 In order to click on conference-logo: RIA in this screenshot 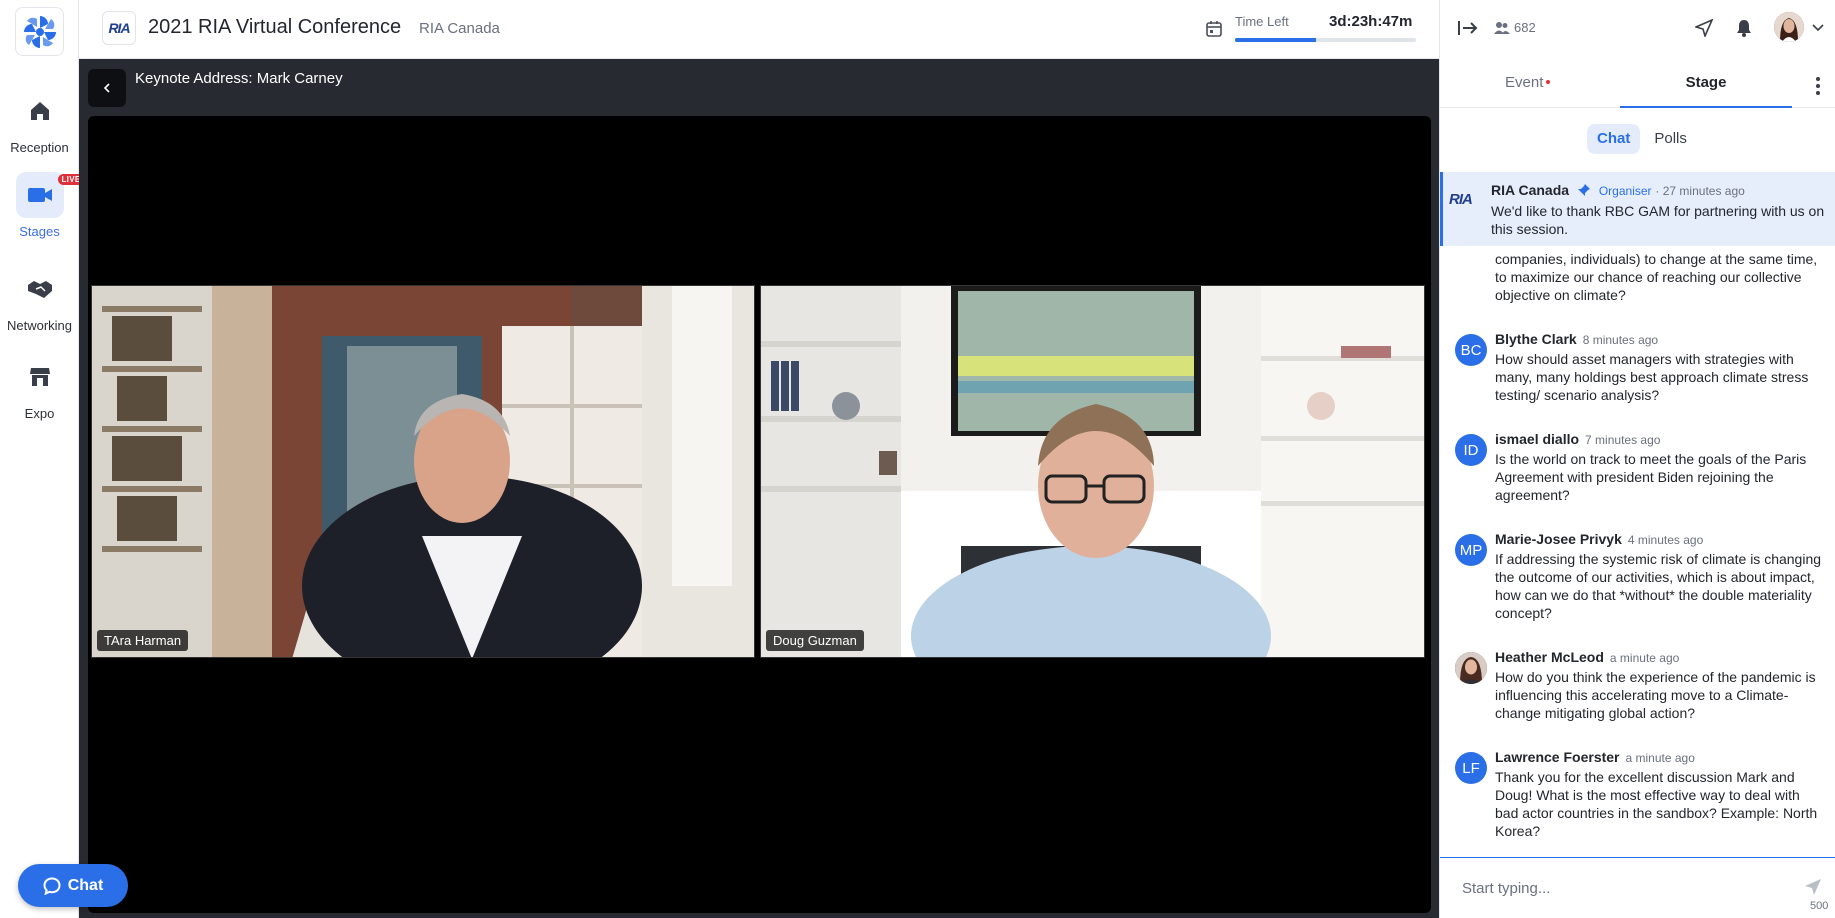, I will do `click(119, 28)`.